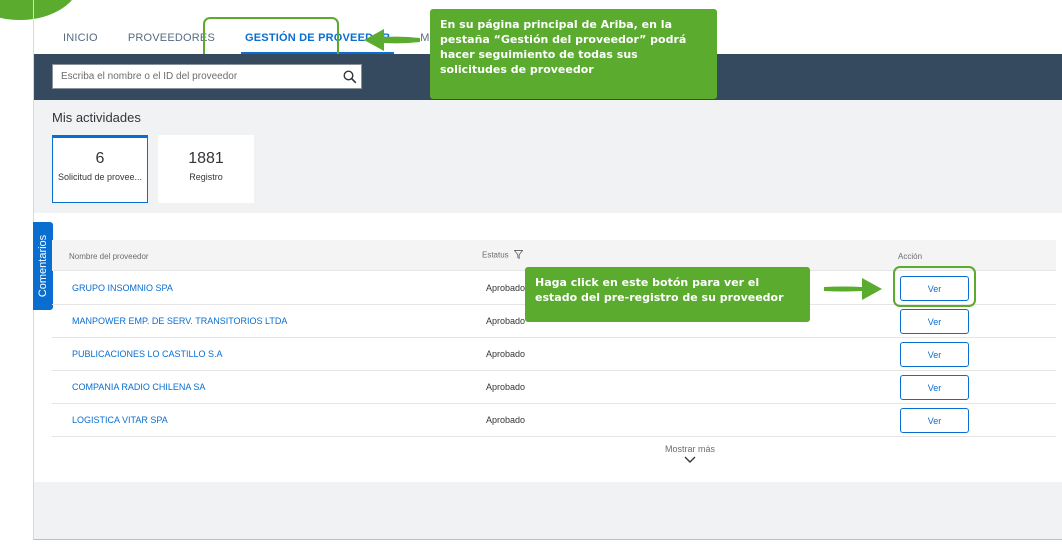  Describe the element at coordinates (96, 117) in the screenshot. I see `activities-title: Mis actividades` at that location.